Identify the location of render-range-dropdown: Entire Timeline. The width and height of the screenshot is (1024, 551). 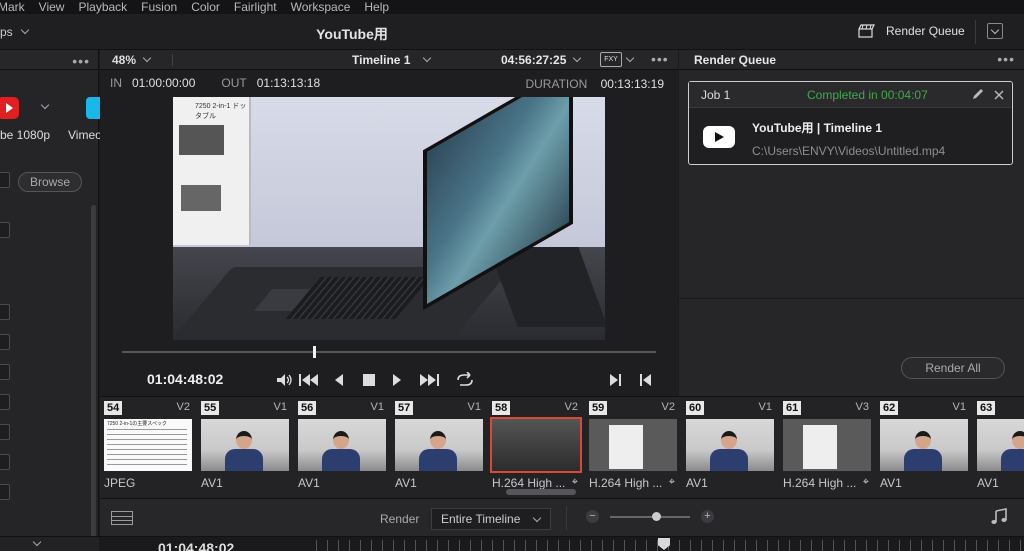
(491, 519).